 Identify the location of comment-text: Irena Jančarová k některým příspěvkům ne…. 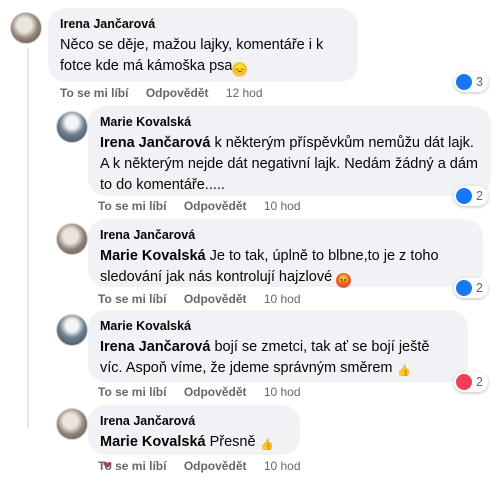
(289, 164).